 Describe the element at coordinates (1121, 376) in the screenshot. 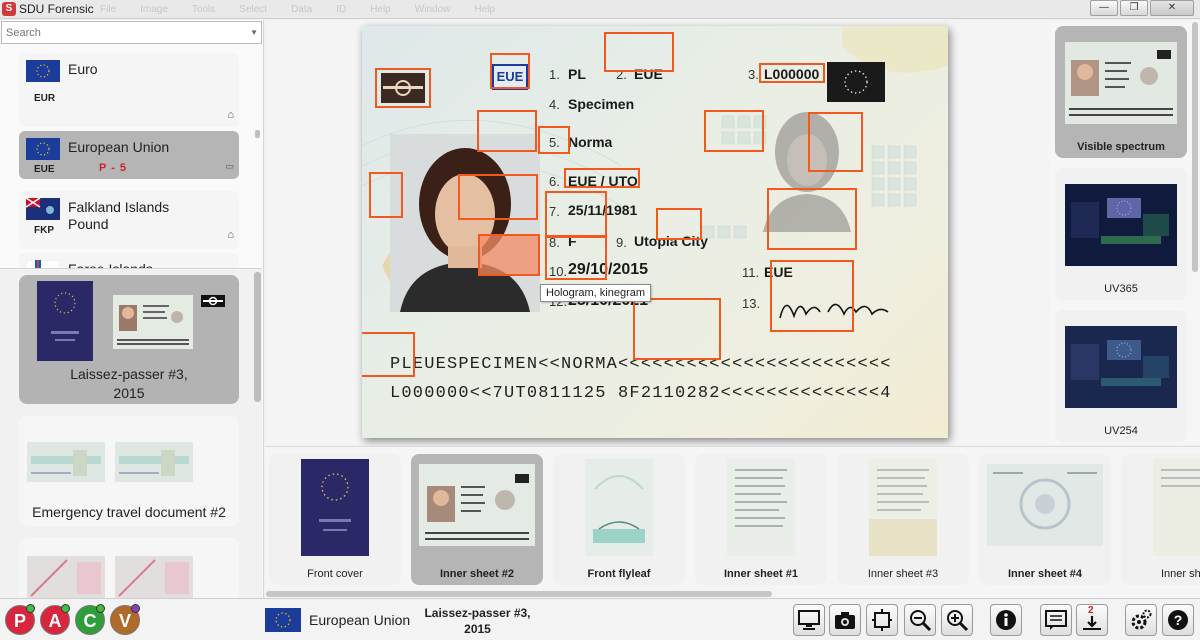

I see `spectrum-uv254: UV254` at that location.